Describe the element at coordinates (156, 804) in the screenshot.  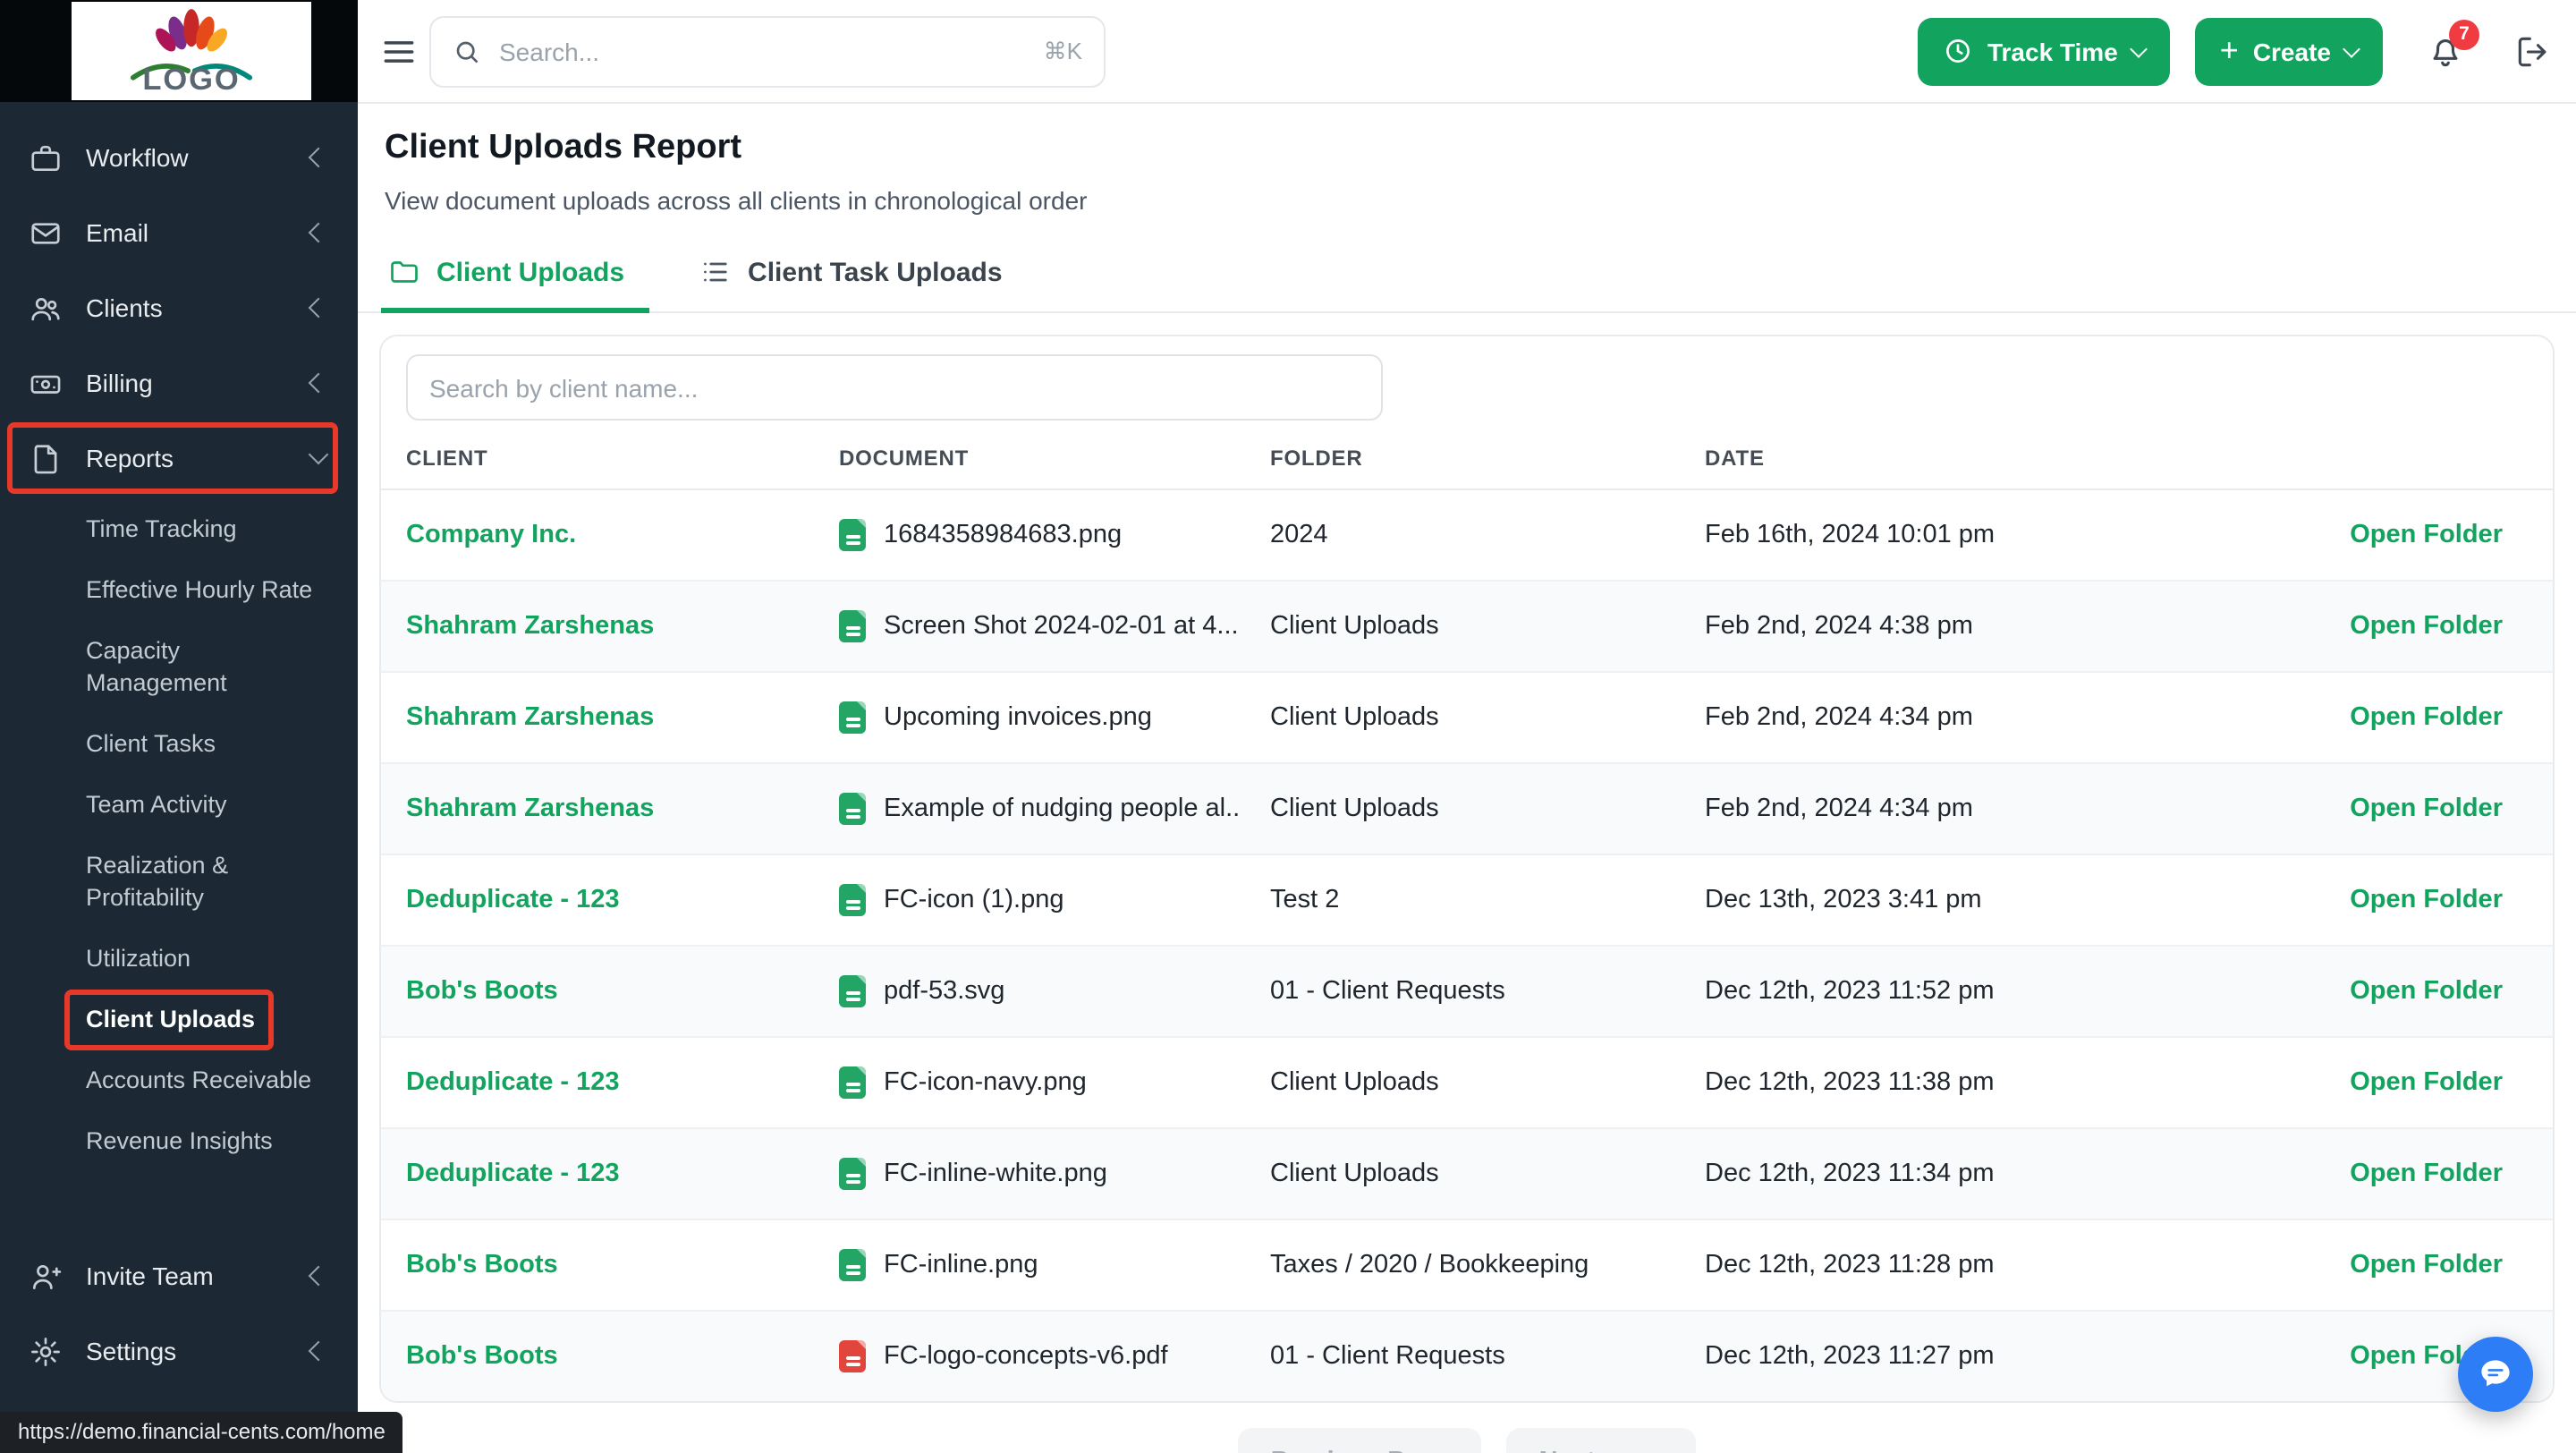
I see `sidebar-subitem-label: Team Activity` at that location.